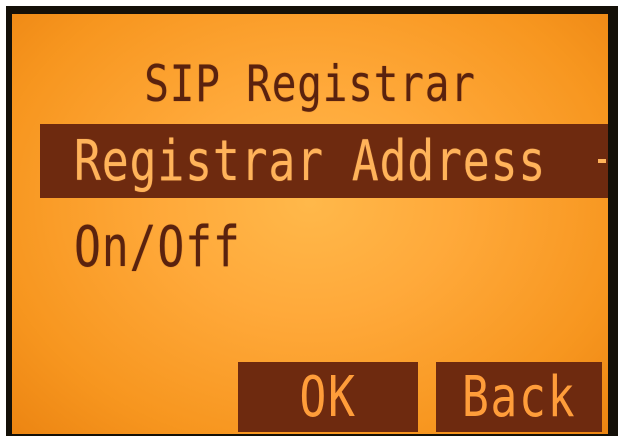 This screenshot has width=625, height=440. What do you see at coordinates (602, 161) in the screenshot?
I see `scroll-indicator` at bounding box center [602, 161].